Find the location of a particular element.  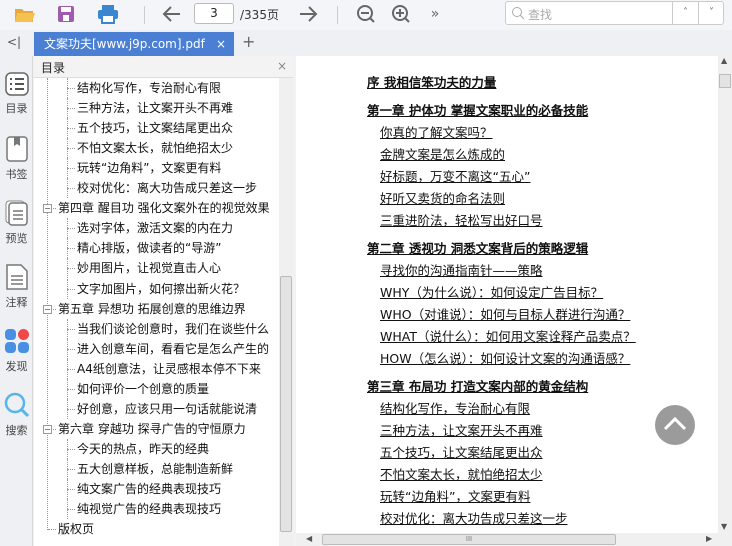

doc-toc-item-link: 校对优化：离大功告成只差这一步 is located at coordinates (474, 517).